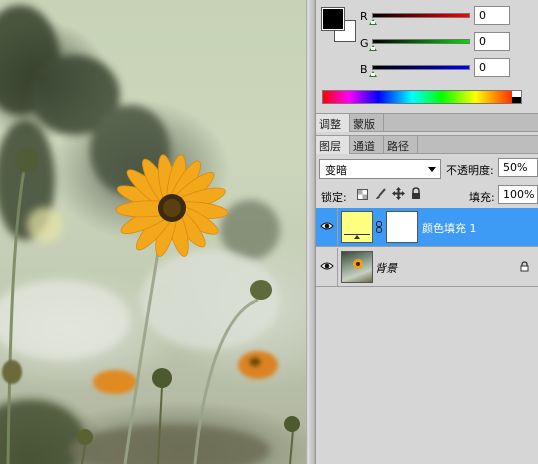 This screenshot has width=538, height=464. I want to click on blue-value-input: 0, so click(492, 67).